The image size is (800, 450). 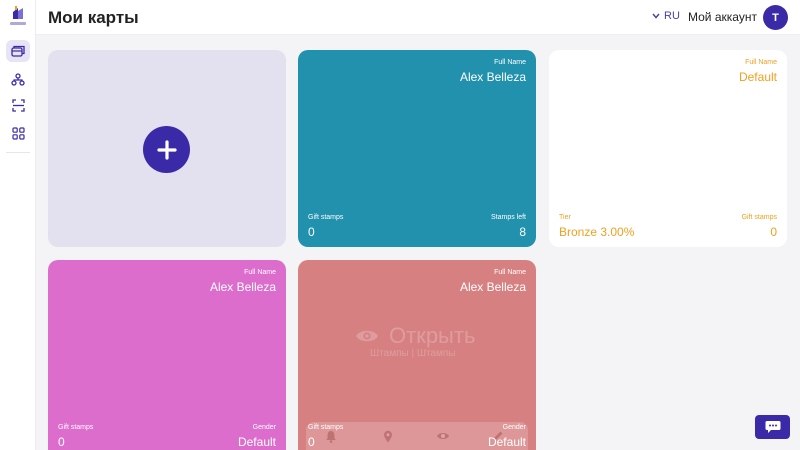 What do you see at coordinates (18, 225) in the screenshot?
I see `sidebar` at bounding box center [18, 225].